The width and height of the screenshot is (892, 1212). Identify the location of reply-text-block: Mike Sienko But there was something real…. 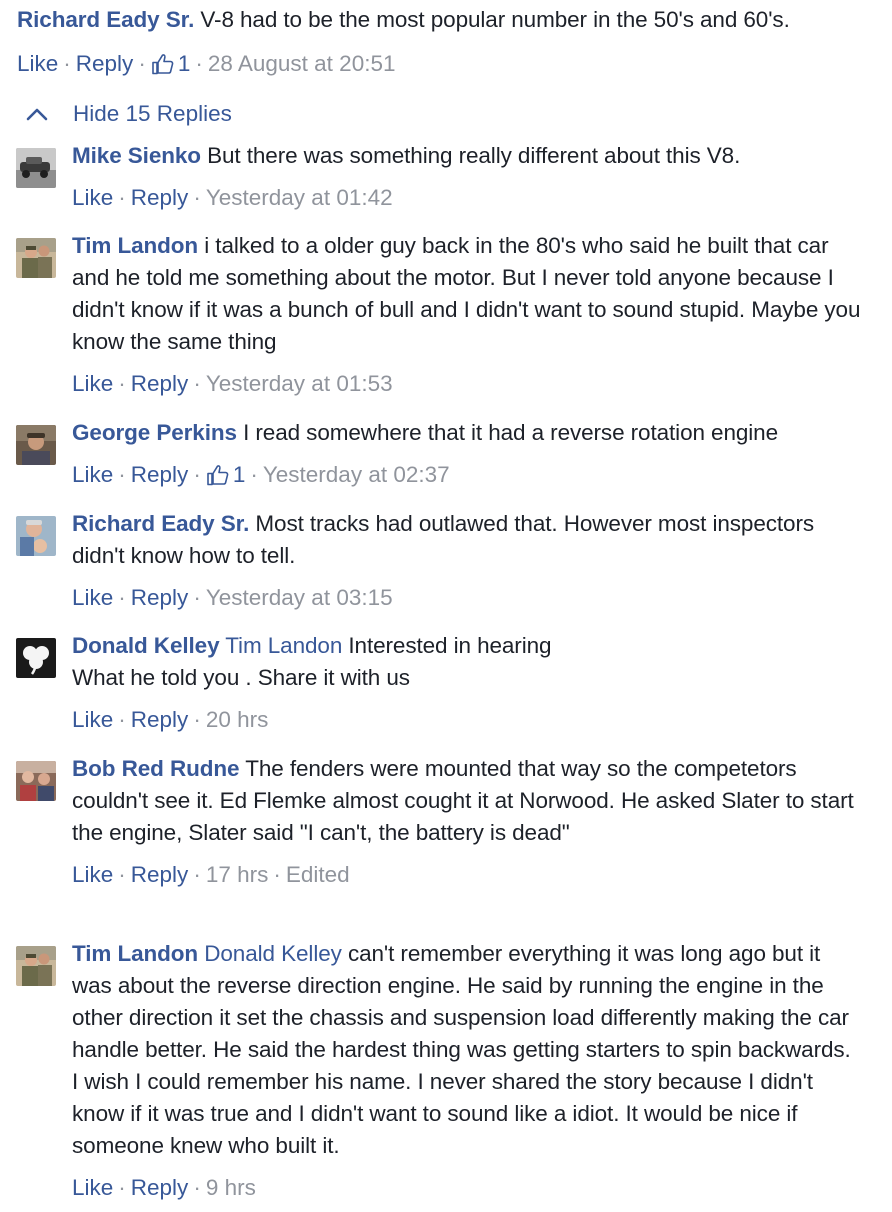
(467, 156).